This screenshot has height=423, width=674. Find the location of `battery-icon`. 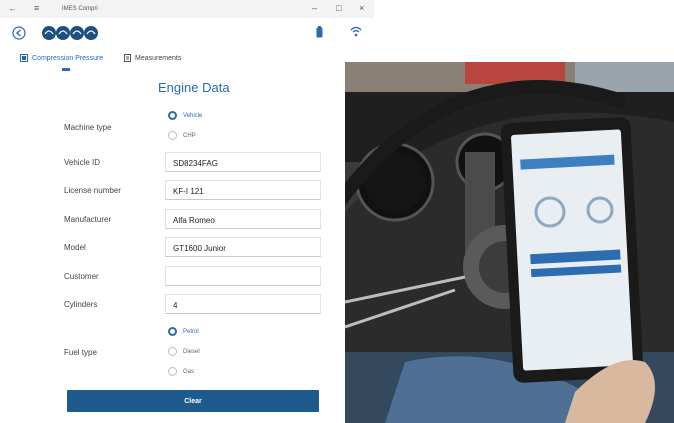

battery-icon is located at coordinates (319, 32).